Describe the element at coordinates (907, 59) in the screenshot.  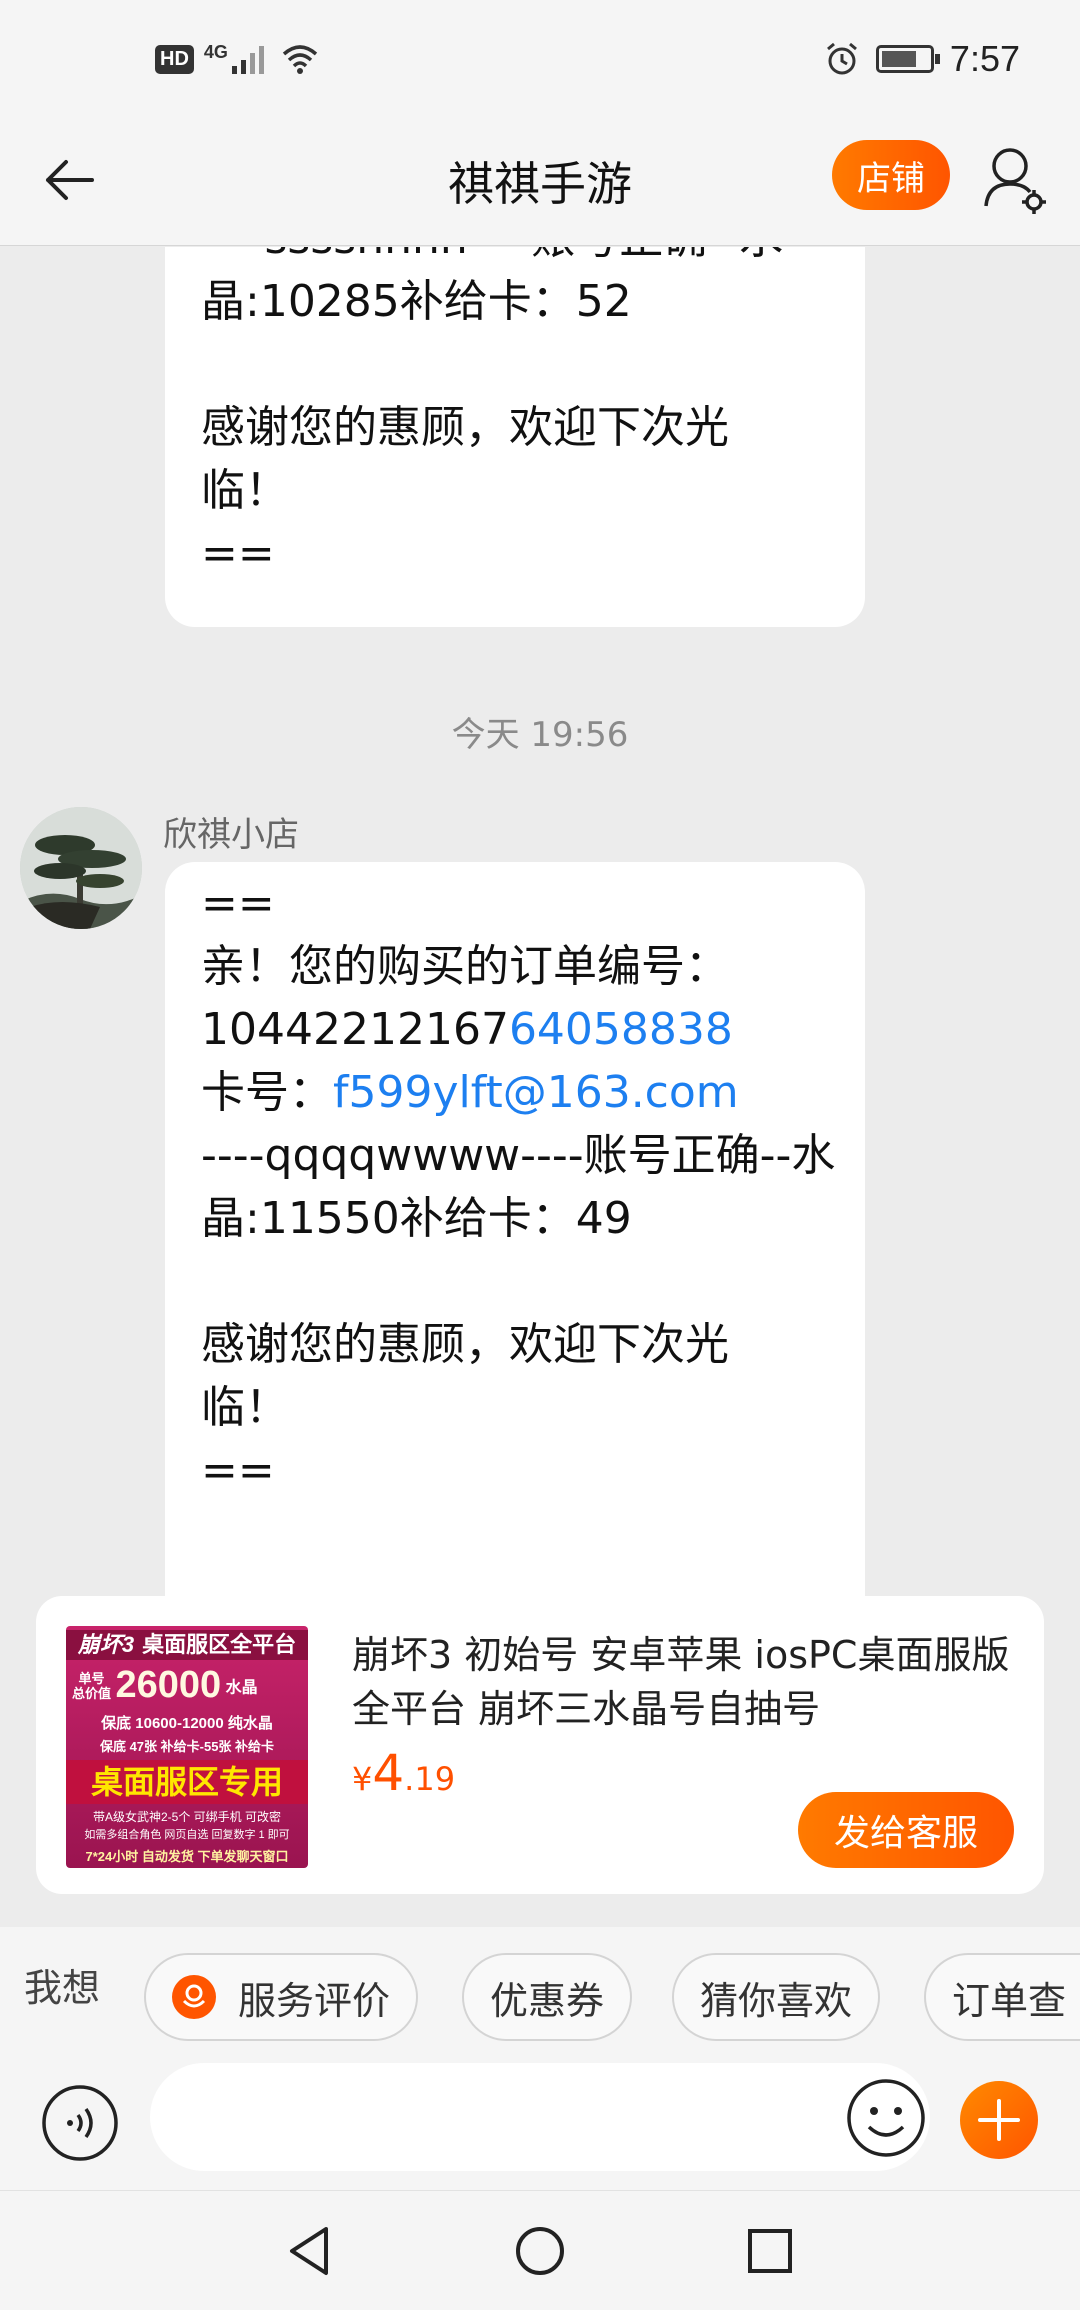
I see `battery-icon` at that location.